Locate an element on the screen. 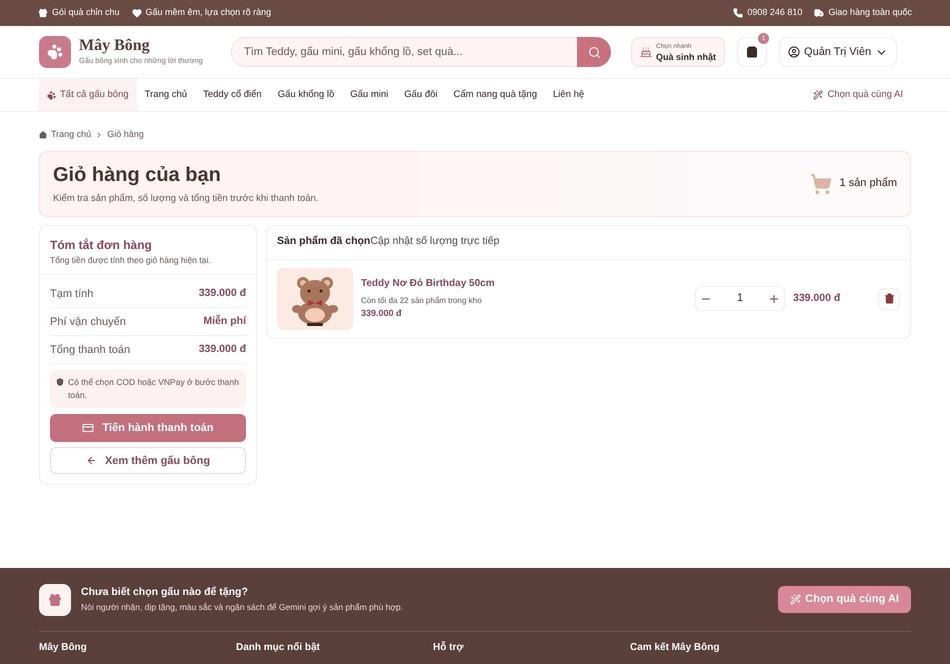 The image size is (950, 664). shield-icon is located at coordinates (60, 382).